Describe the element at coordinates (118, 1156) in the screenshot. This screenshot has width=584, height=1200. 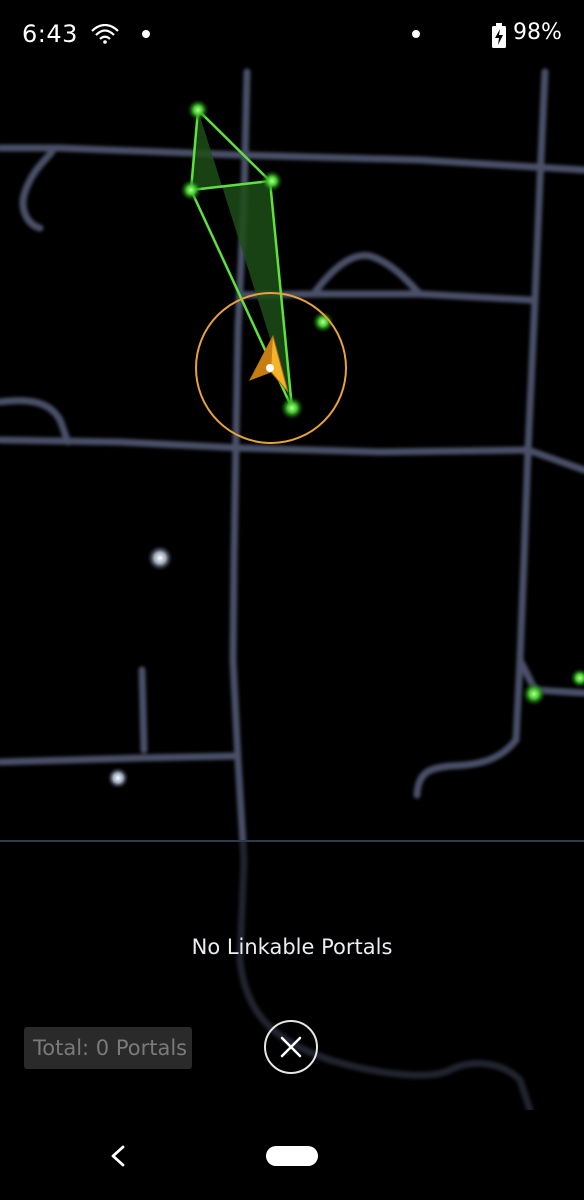
I see `back-icon` at that location.